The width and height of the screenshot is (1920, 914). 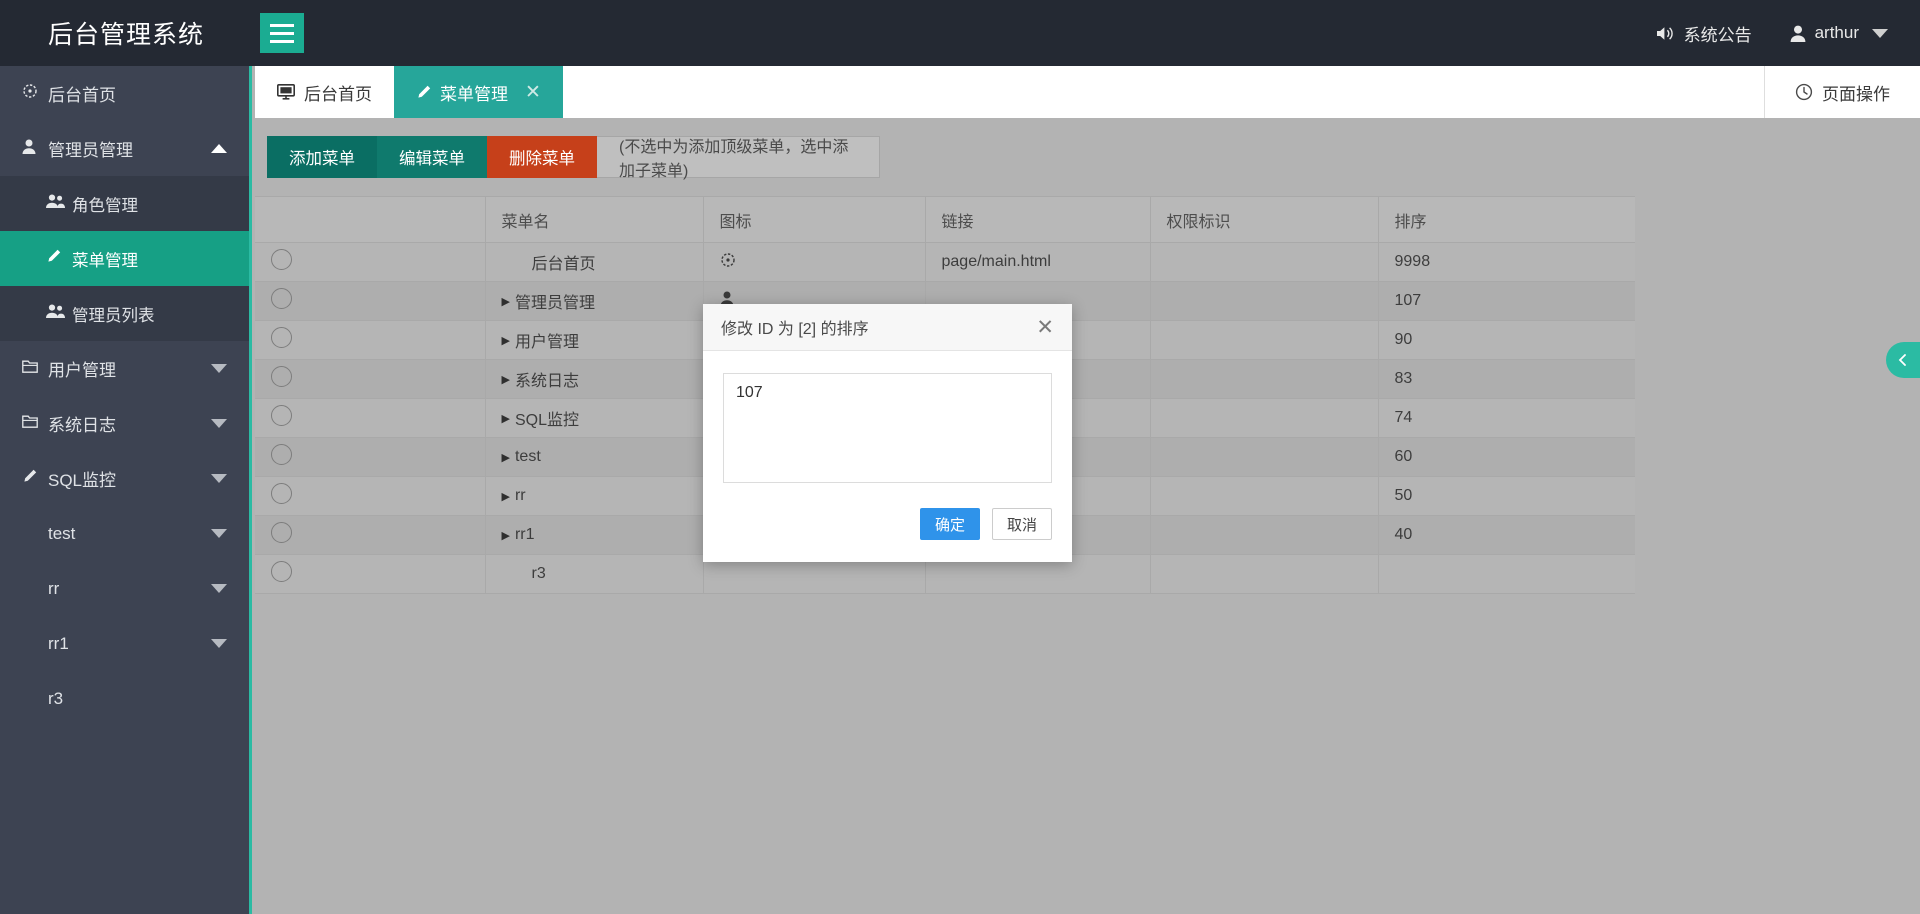 I want to click on dialog-title: 修改 ID 为 [2] 的排序, so click(x=795, y=329).